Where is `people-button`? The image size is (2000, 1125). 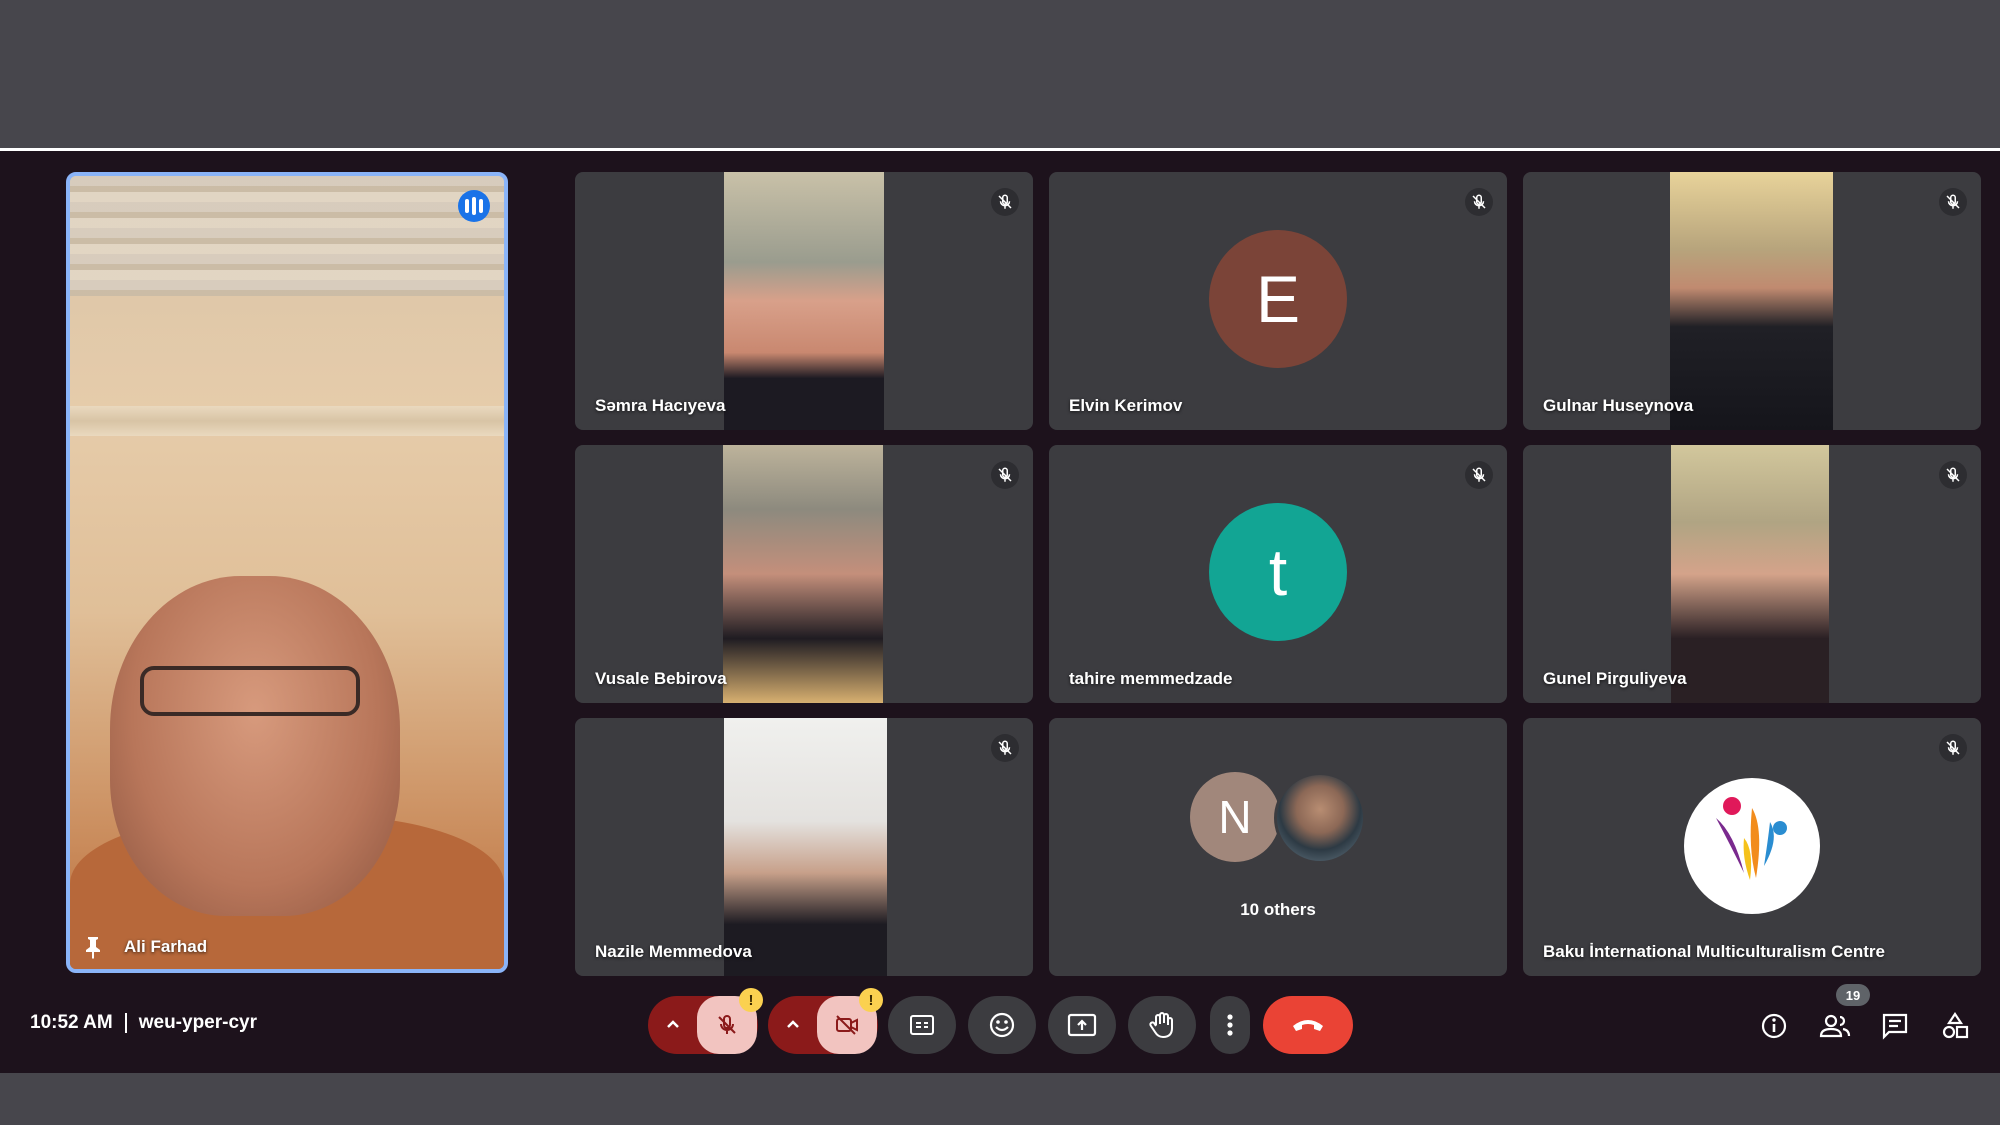
people-button is located at coordinates (1835, 1026).